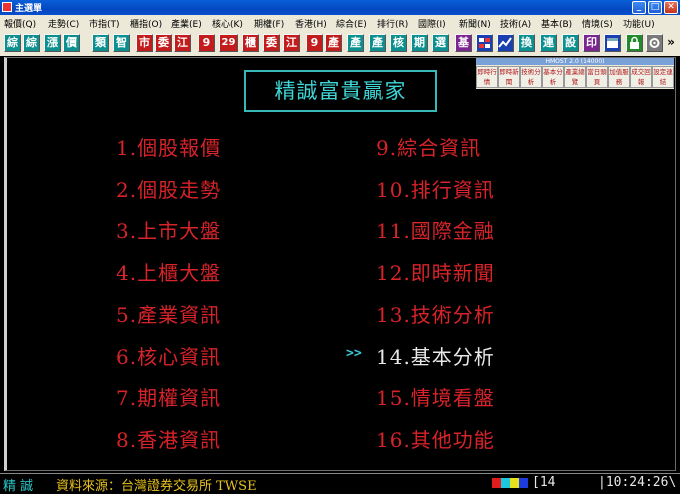 The width and height of the screenshot is (680, 494). I want to click on settings-icon-shape, so click(654, 43).